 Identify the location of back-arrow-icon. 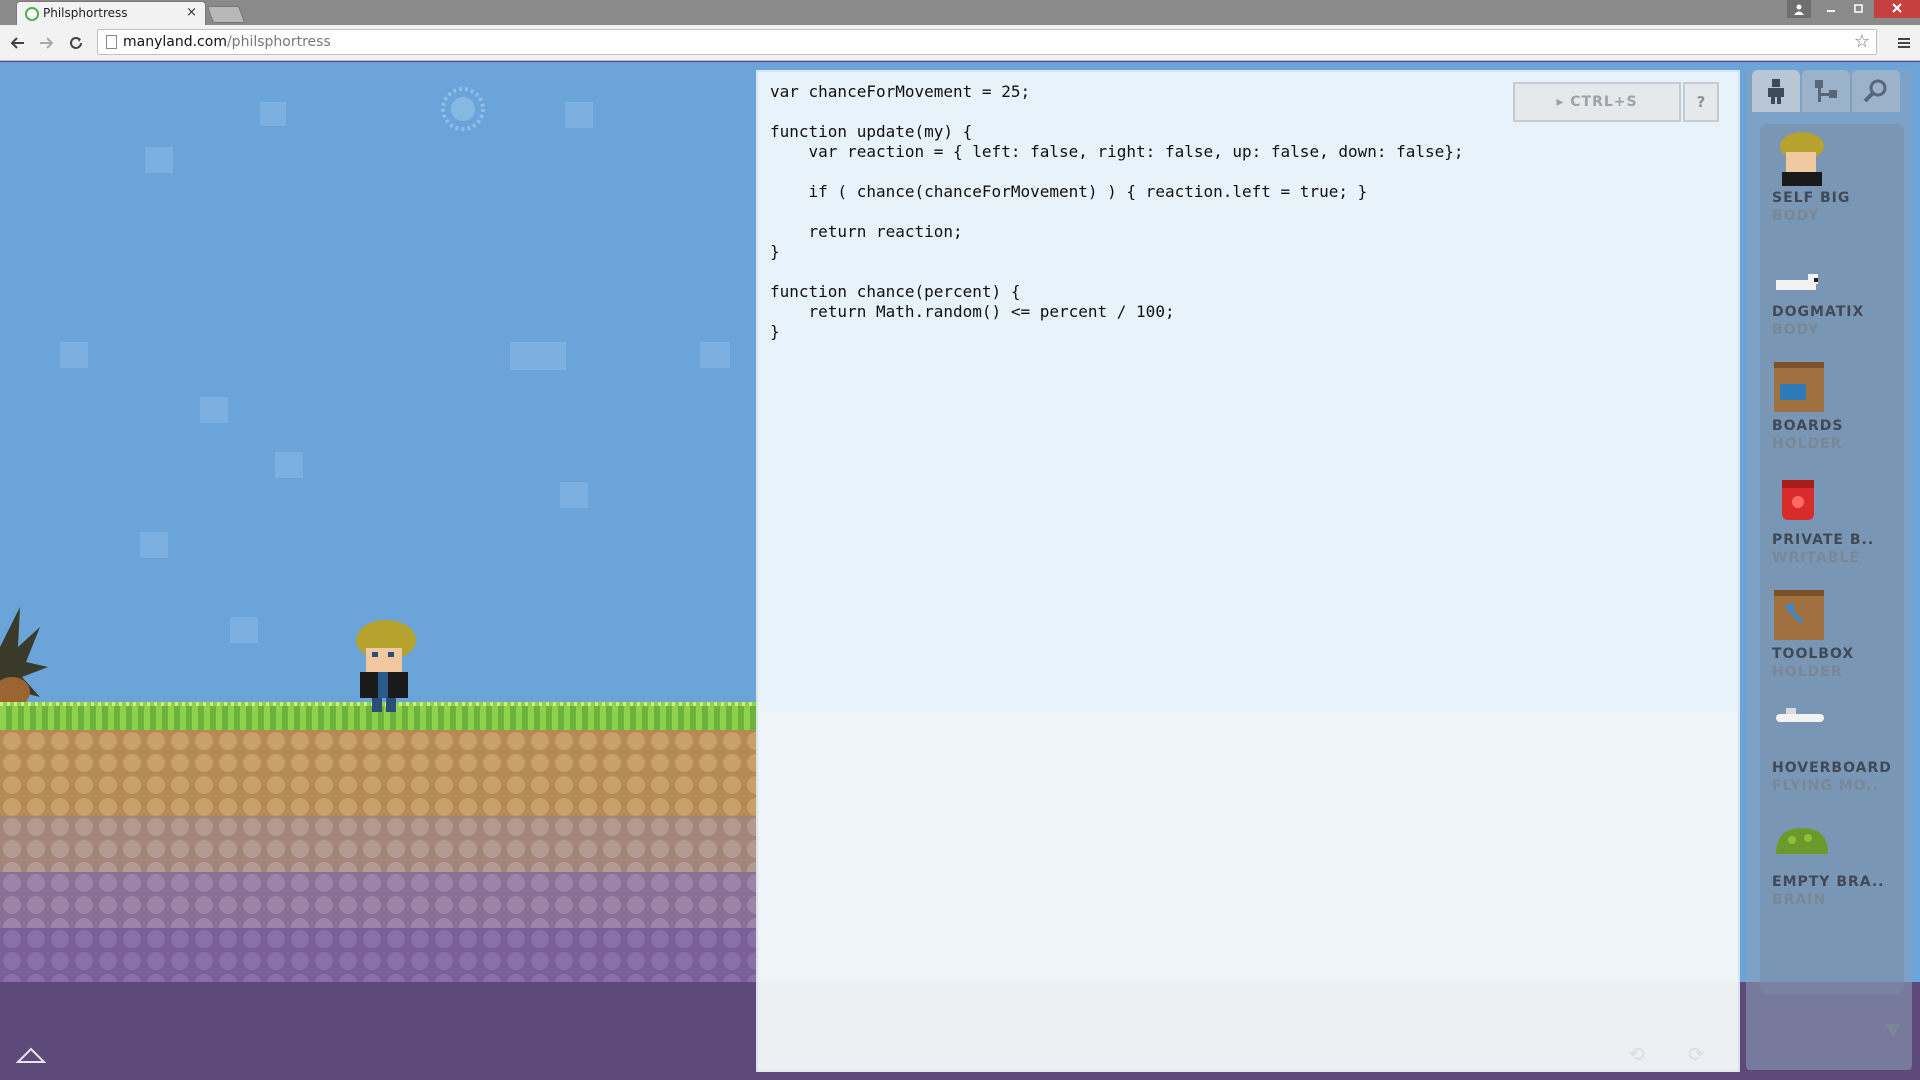
(18, 43).